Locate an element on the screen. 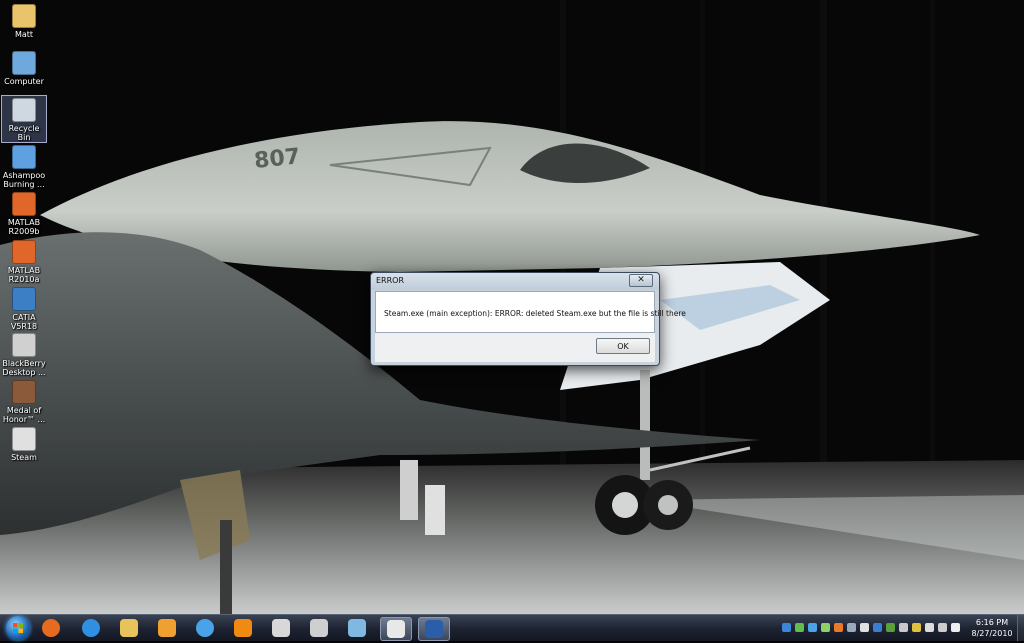 The height and width of the screenshot is (643, 1024). taskbar-app-windows-explorer is located at coordinates (129, 628).